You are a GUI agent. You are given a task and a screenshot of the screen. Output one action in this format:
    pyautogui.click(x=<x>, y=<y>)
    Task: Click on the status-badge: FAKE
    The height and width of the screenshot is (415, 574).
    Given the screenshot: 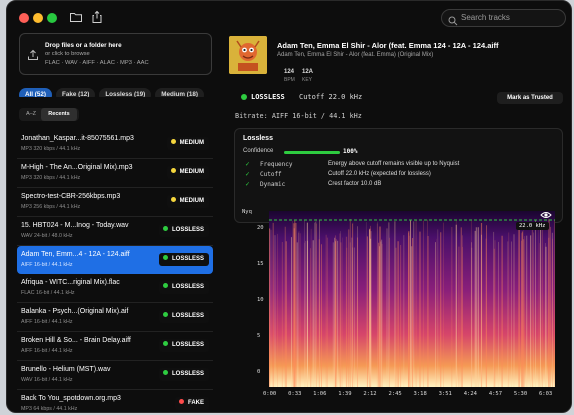 What is the action you would take?
    pyautogui.click(x=191, y=403)
    